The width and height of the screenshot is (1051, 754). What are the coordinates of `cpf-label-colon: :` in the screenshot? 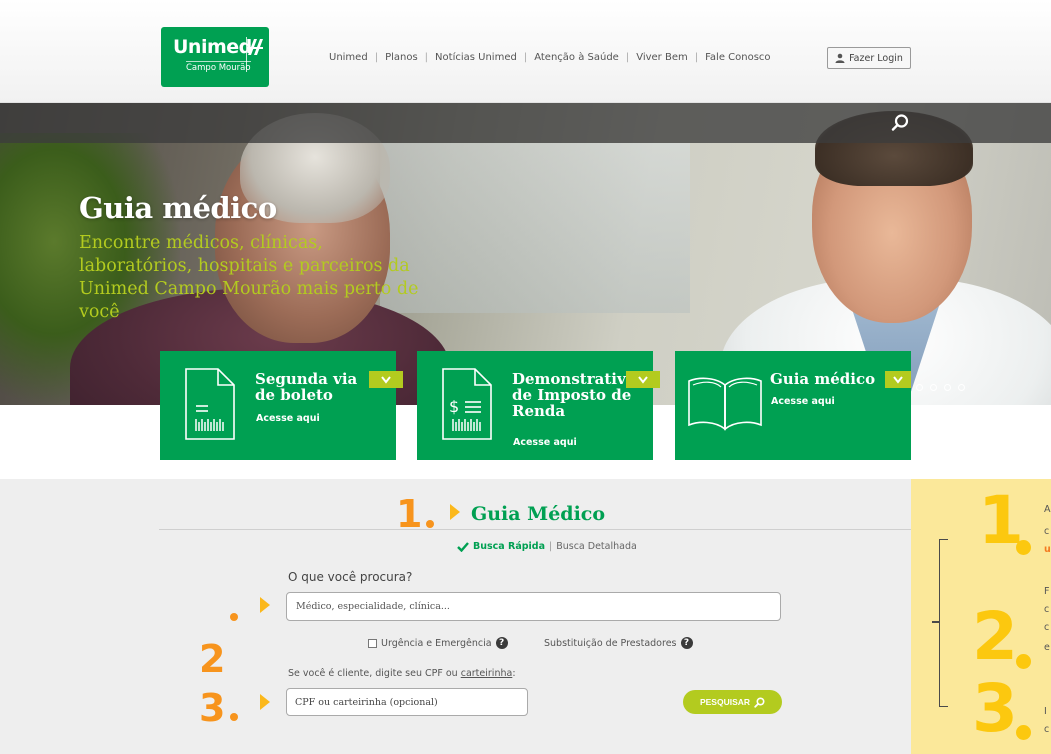 It's located at (514, 673).